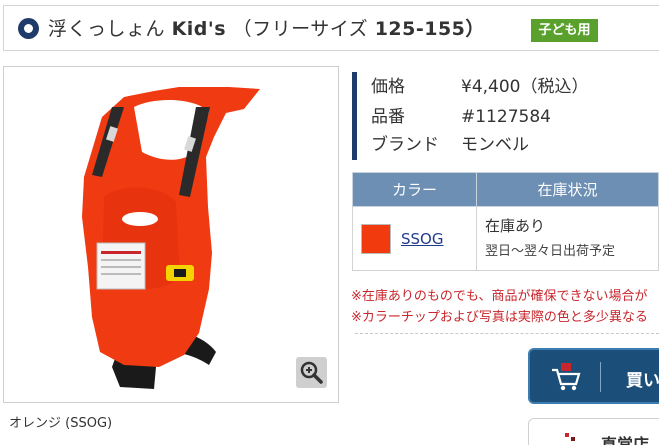 This screenshot has height=445, width=659. What do you see at coordinates (567, 189) in the screenshot?
I see `column-header-stock: 在庫状況` at bounding box center [567, 189].